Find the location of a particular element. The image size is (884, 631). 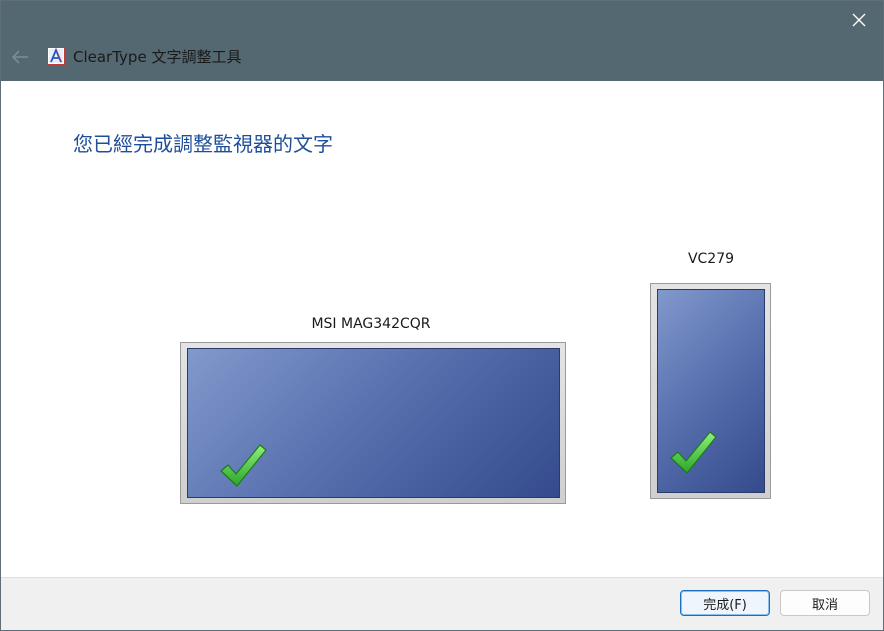

close-button is located at coordinates (859, 20).